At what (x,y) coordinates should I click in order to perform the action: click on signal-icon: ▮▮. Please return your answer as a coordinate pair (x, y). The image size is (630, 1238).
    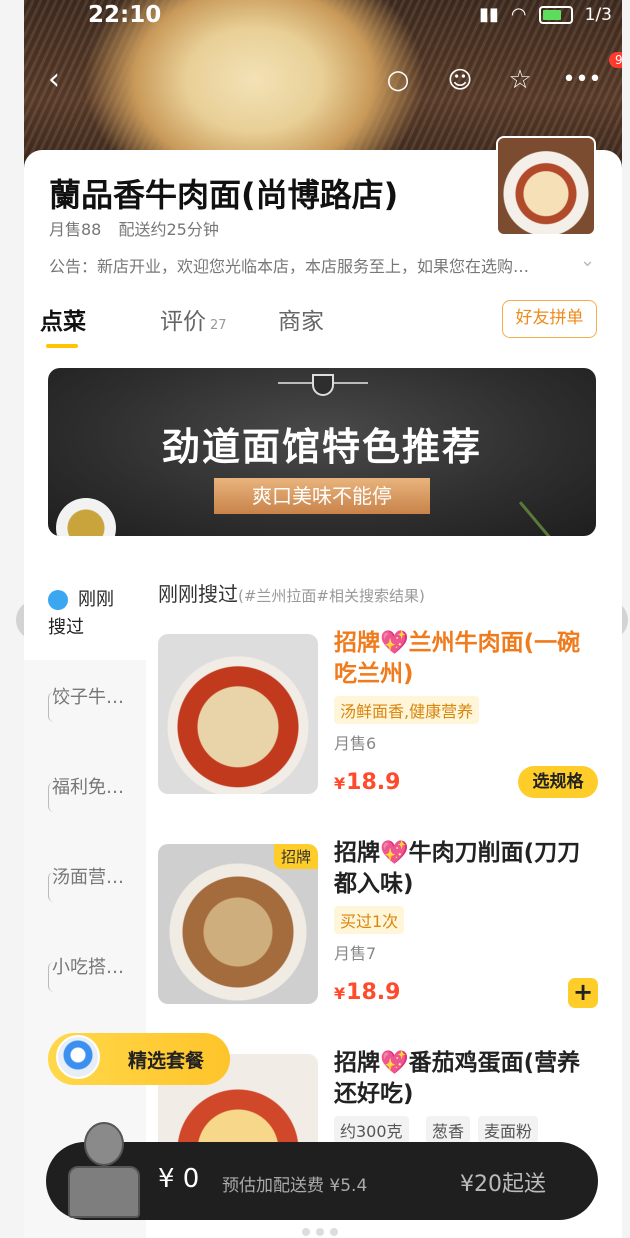
    Looking at the image, I should click on (489, 14).